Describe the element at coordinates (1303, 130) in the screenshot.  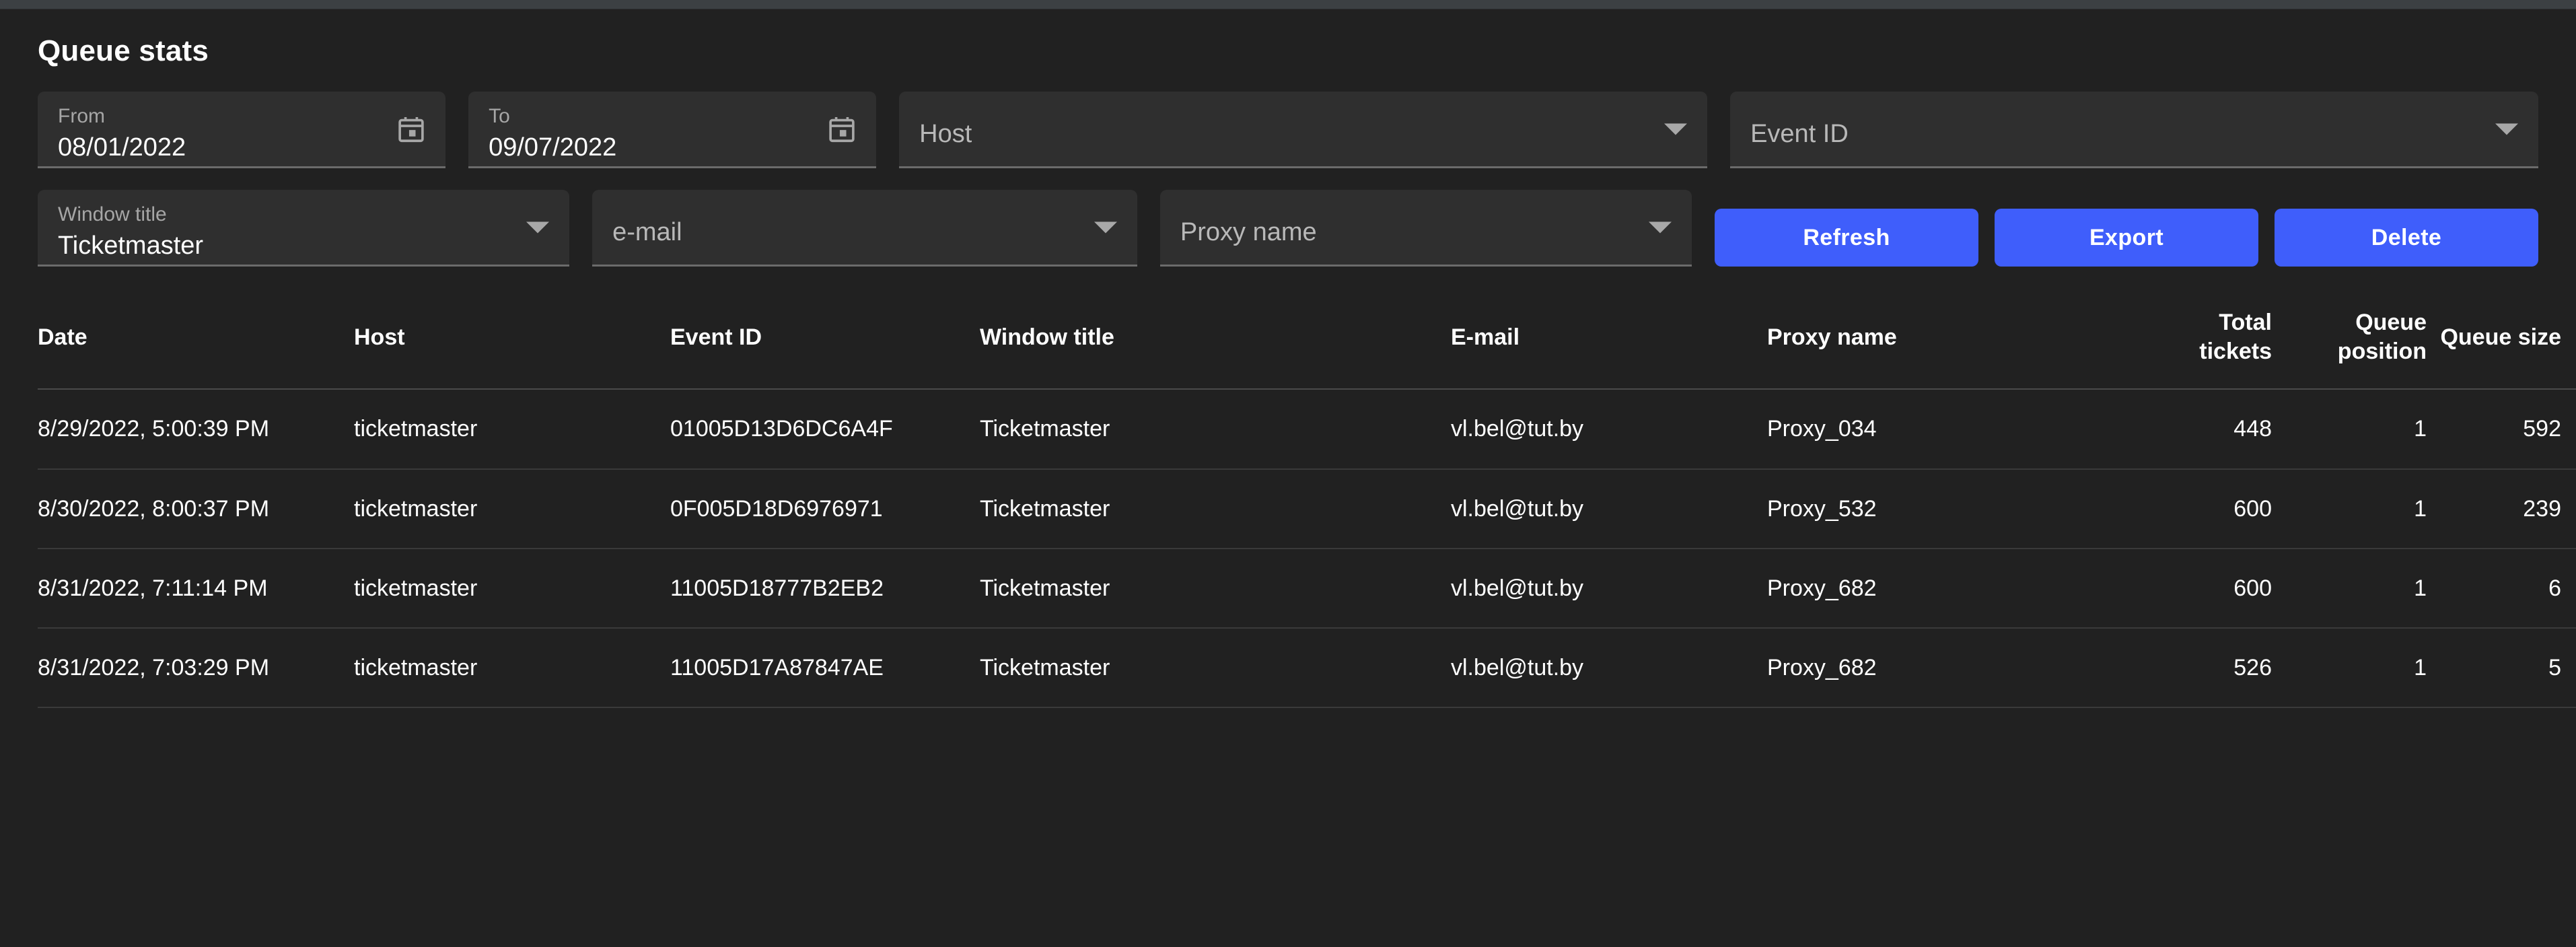
I see `host-select: Host` at that location.